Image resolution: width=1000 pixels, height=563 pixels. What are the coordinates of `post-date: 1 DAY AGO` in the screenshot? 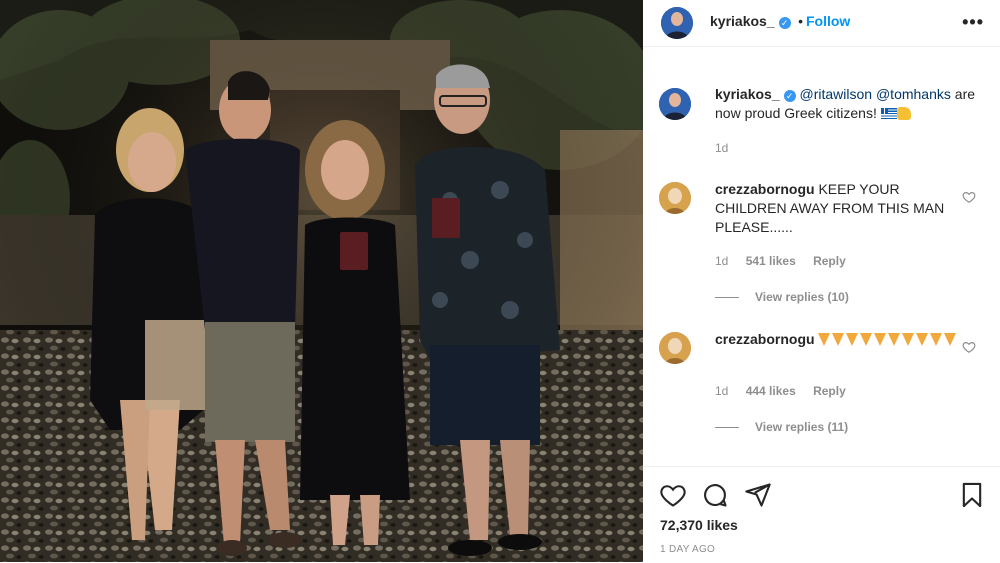 It's located at (687, 549).